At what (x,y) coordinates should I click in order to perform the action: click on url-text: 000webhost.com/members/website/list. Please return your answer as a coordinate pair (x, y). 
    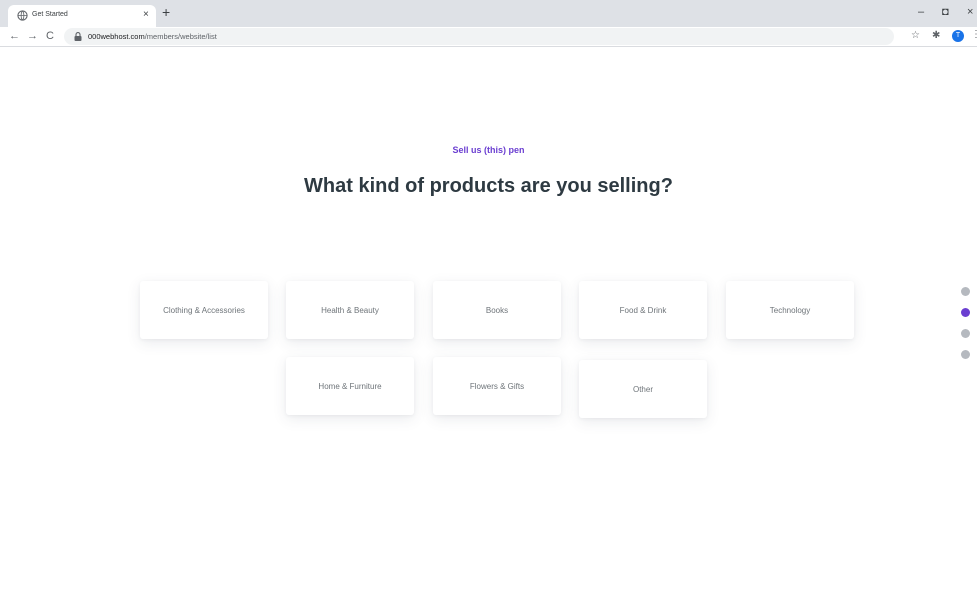
    Looking at the image, I should click on (152, 36).